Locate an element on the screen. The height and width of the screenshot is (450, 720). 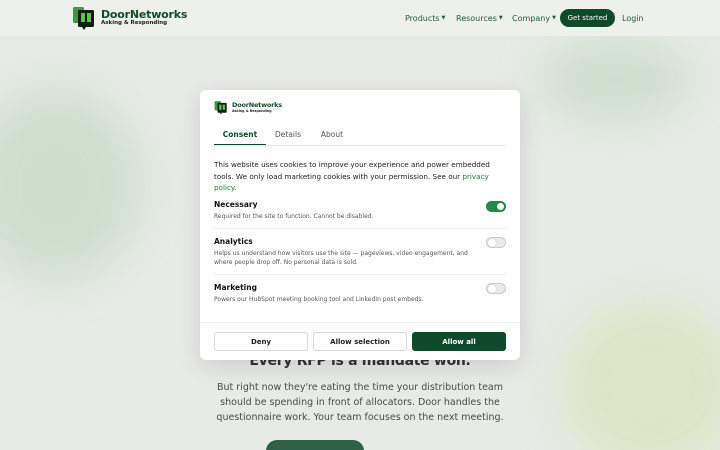
nav-item-company: Company ▼ is located at coordinates (534, 18).